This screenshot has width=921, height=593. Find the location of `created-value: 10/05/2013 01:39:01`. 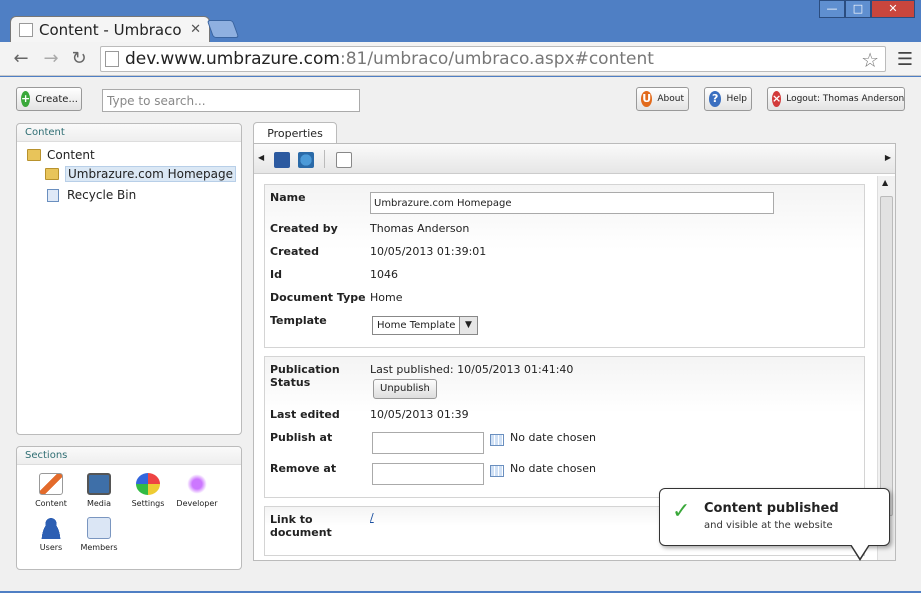

created-value: 10/05/2013 01:39:01 is located at coordinates (428, 251).